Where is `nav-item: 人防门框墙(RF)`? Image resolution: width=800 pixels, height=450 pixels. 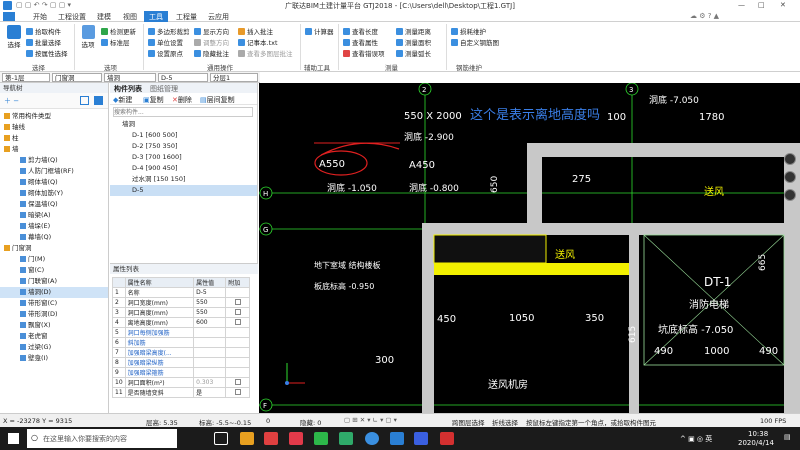 nav-item: 人防门框墙(RF) is located at coordinates (54, 171).